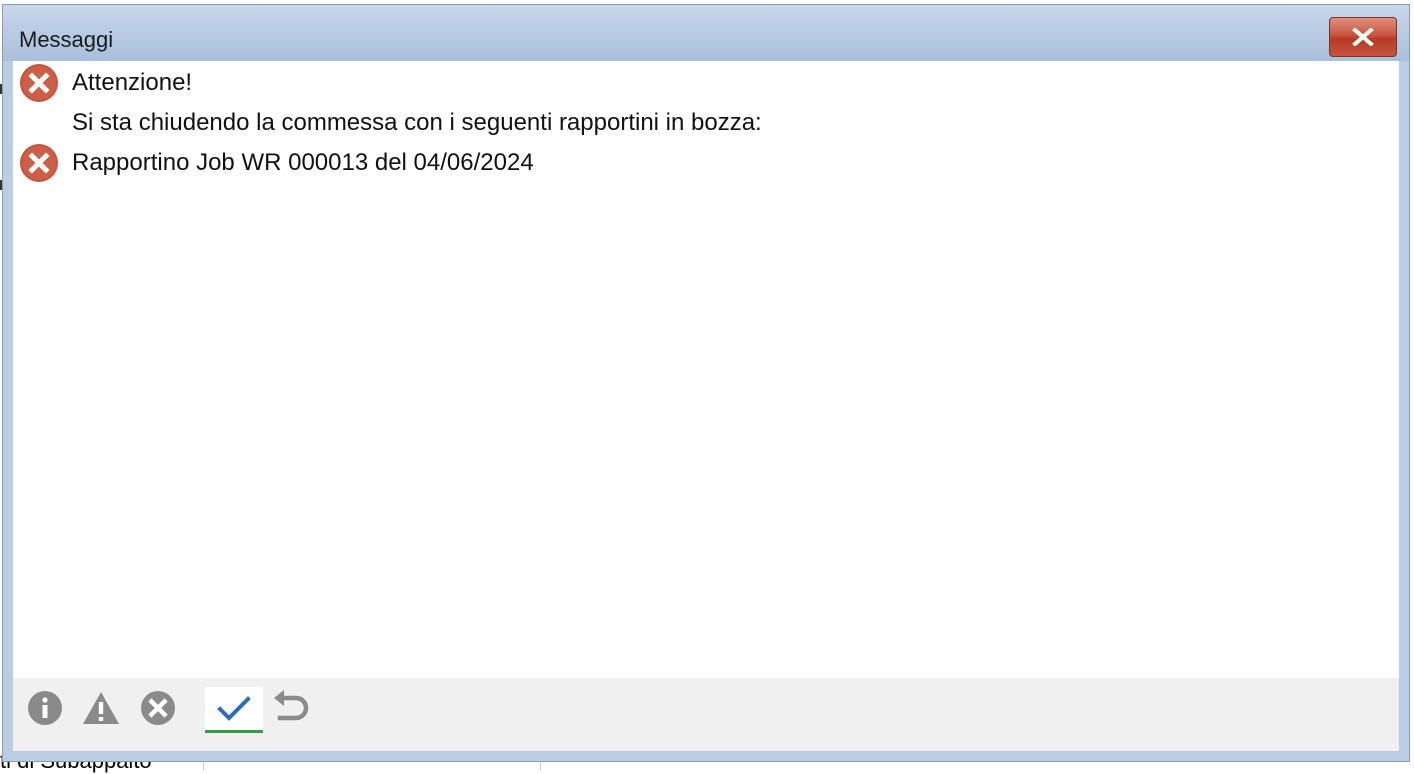 The height and width of the screenshot is (774, 1414). I want to click on titlebar: Messaggi, so click(706, 33).